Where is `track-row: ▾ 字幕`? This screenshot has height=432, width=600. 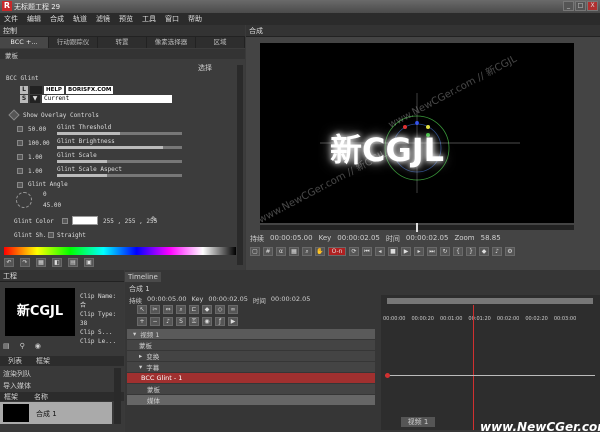 track-row: ▾ 字幕 is located at coordinates (251, 367).